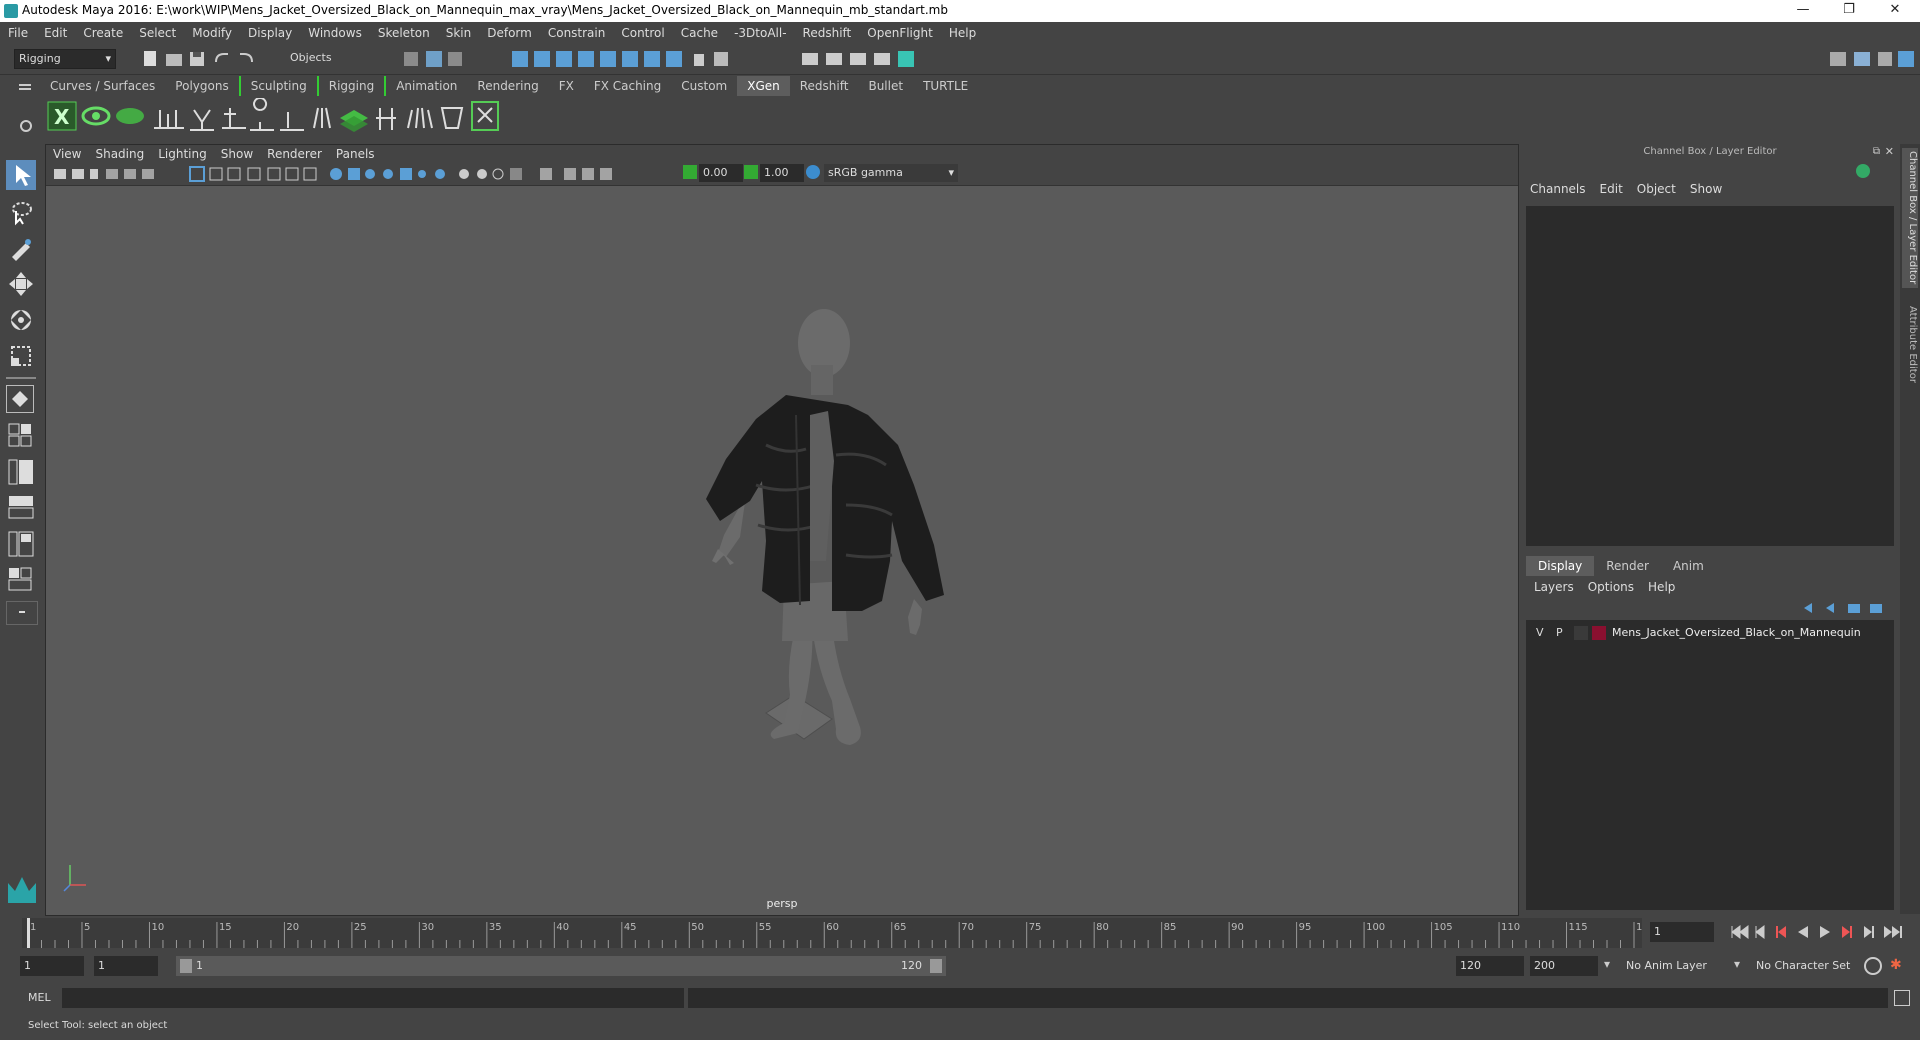 The height and width of the screenshot is (1040, 1920). Describe the element at coordinates (1710, 376) in the screenshot. I see `channel-box-area` at that location.